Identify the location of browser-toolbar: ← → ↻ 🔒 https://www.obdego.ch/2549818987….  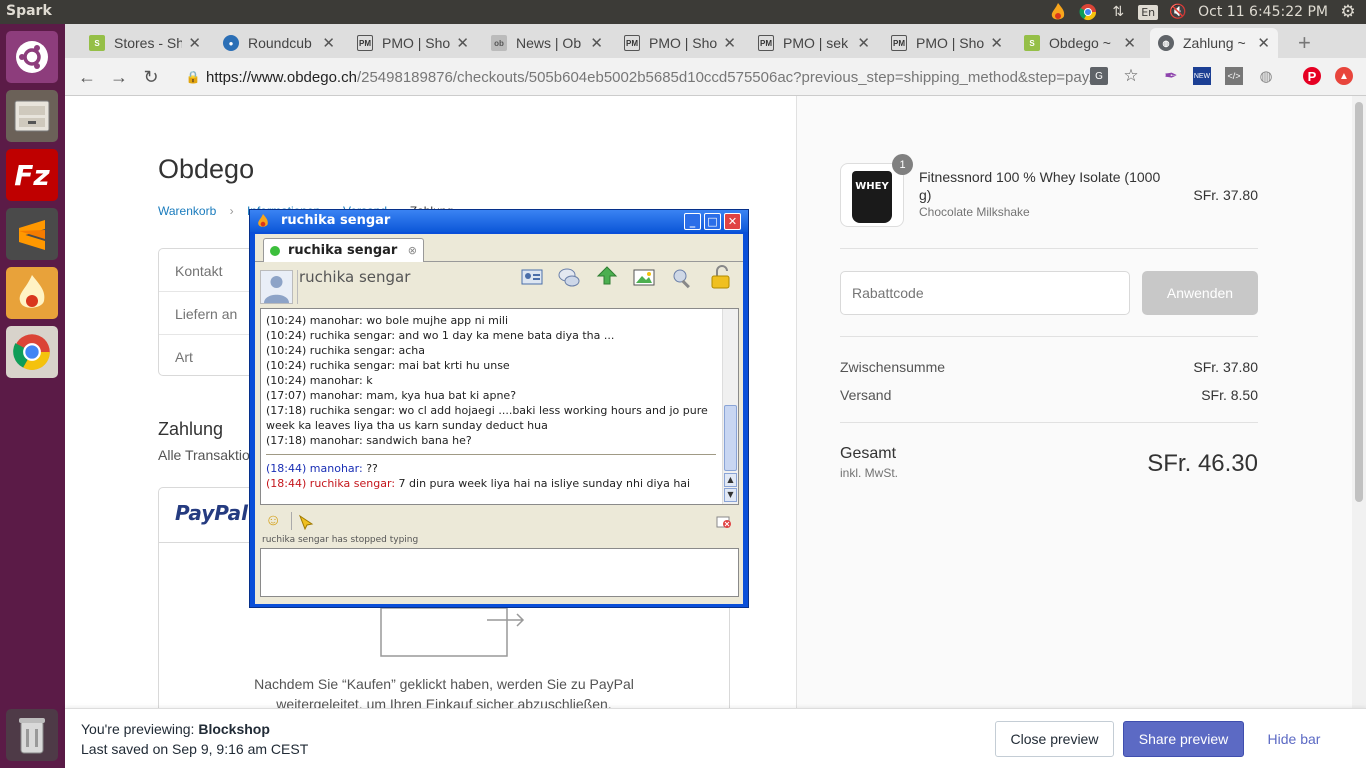
(715, 77).